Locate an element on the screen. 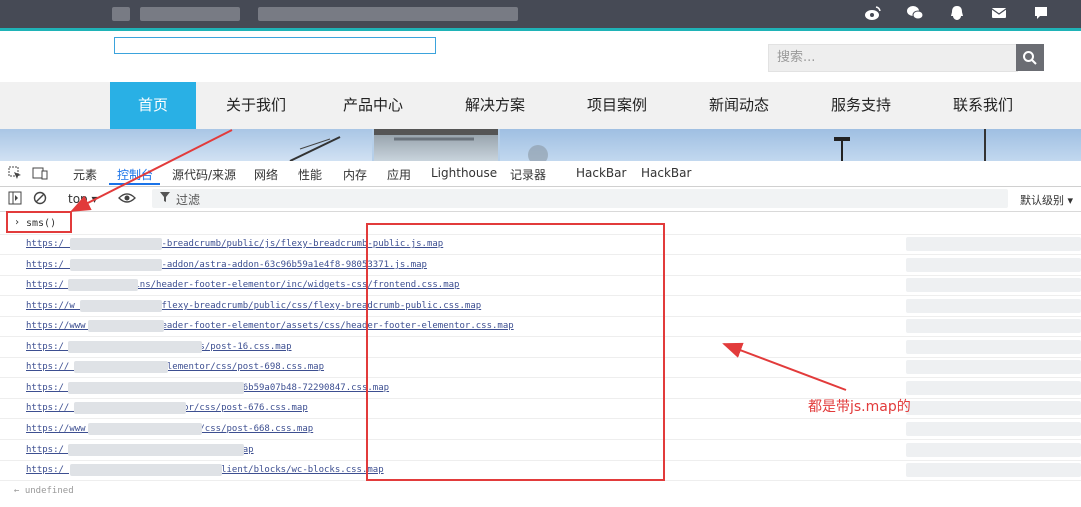  tab-performance: 性能 is located at coordinates (310, 174).